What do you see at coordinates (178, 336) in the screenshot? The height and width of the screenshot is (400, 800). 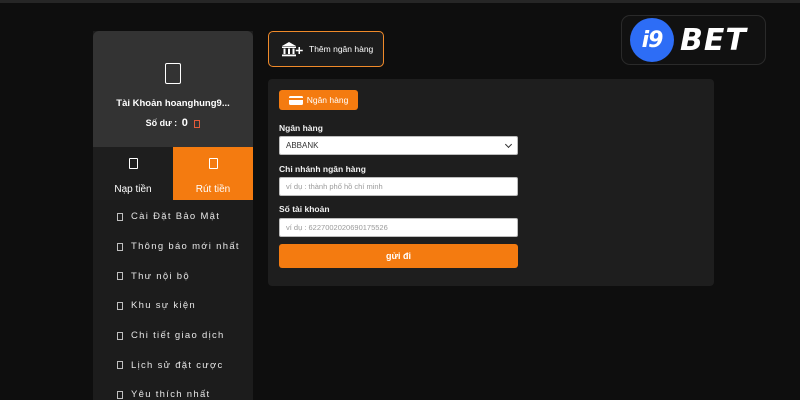 I see `sidebar-item-label: Chi tiết giao dịch` at bounding box center [178, 336].